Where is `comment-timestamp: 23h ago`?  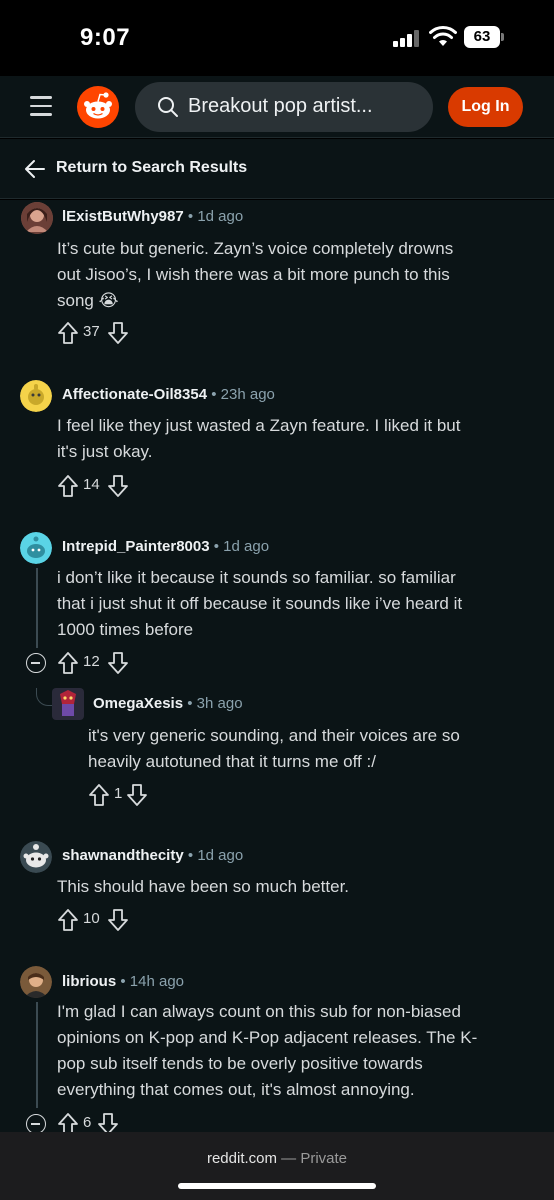 comment-timestamp: 23h ago is located at coordinates (247, 394).